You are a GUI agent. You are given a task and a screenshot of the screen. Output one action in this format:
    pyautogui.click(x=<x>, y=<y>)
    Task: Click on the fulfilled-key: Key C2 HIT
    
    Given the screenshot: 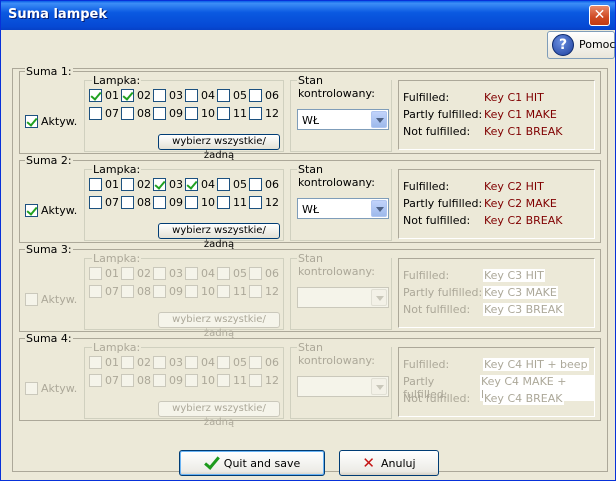 What is the action you would take?
    pyautogui.click(x=514, y=186)
    